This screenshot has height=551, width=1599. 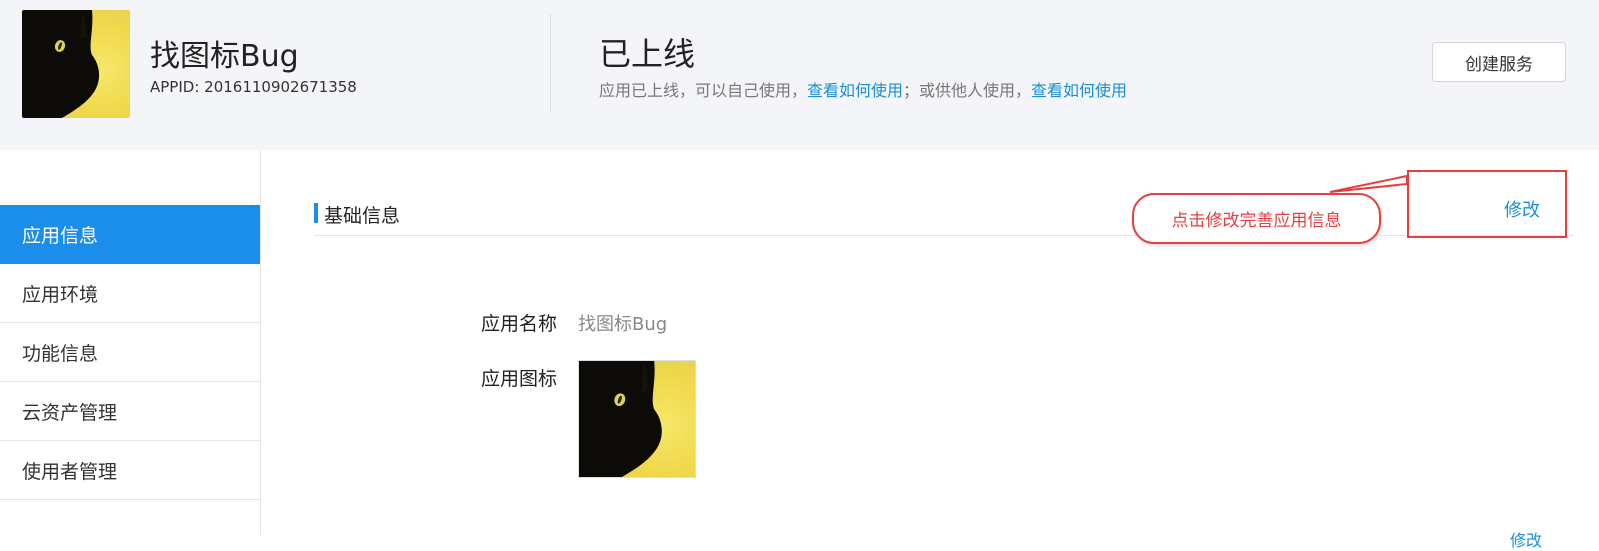 What do you see at coordinates (1079, 90) in the screenshot?
I see `how-to-use-others-link: 查看如何使用` at bounding box center [1079, 90].